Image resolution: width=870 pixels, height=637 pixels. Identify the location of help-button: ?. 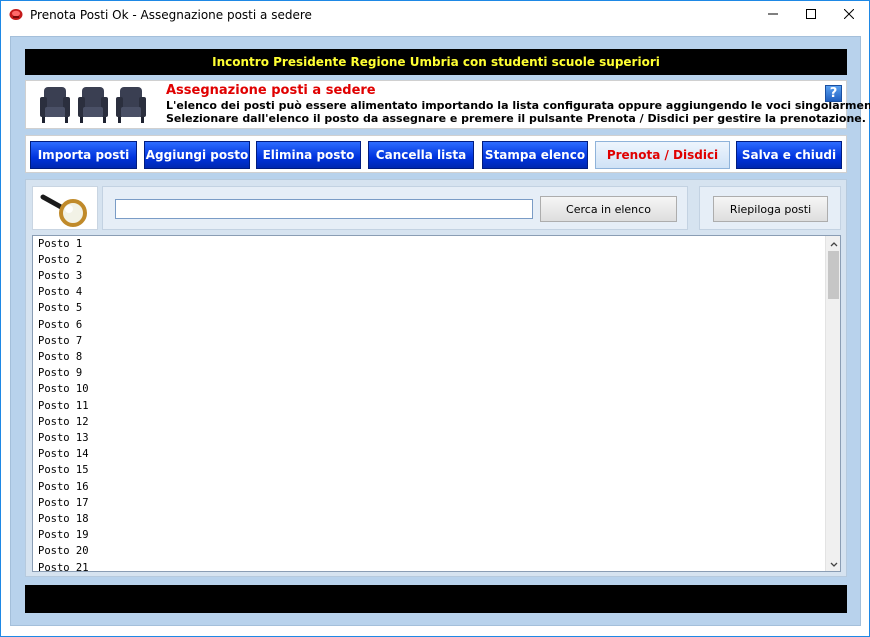
(833, 93).